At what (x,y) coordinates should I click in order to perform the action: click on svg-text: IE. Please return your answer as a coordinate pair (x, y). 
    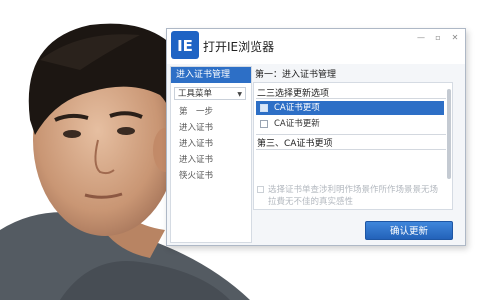
    Looking at the image, I should click on (185, 46).